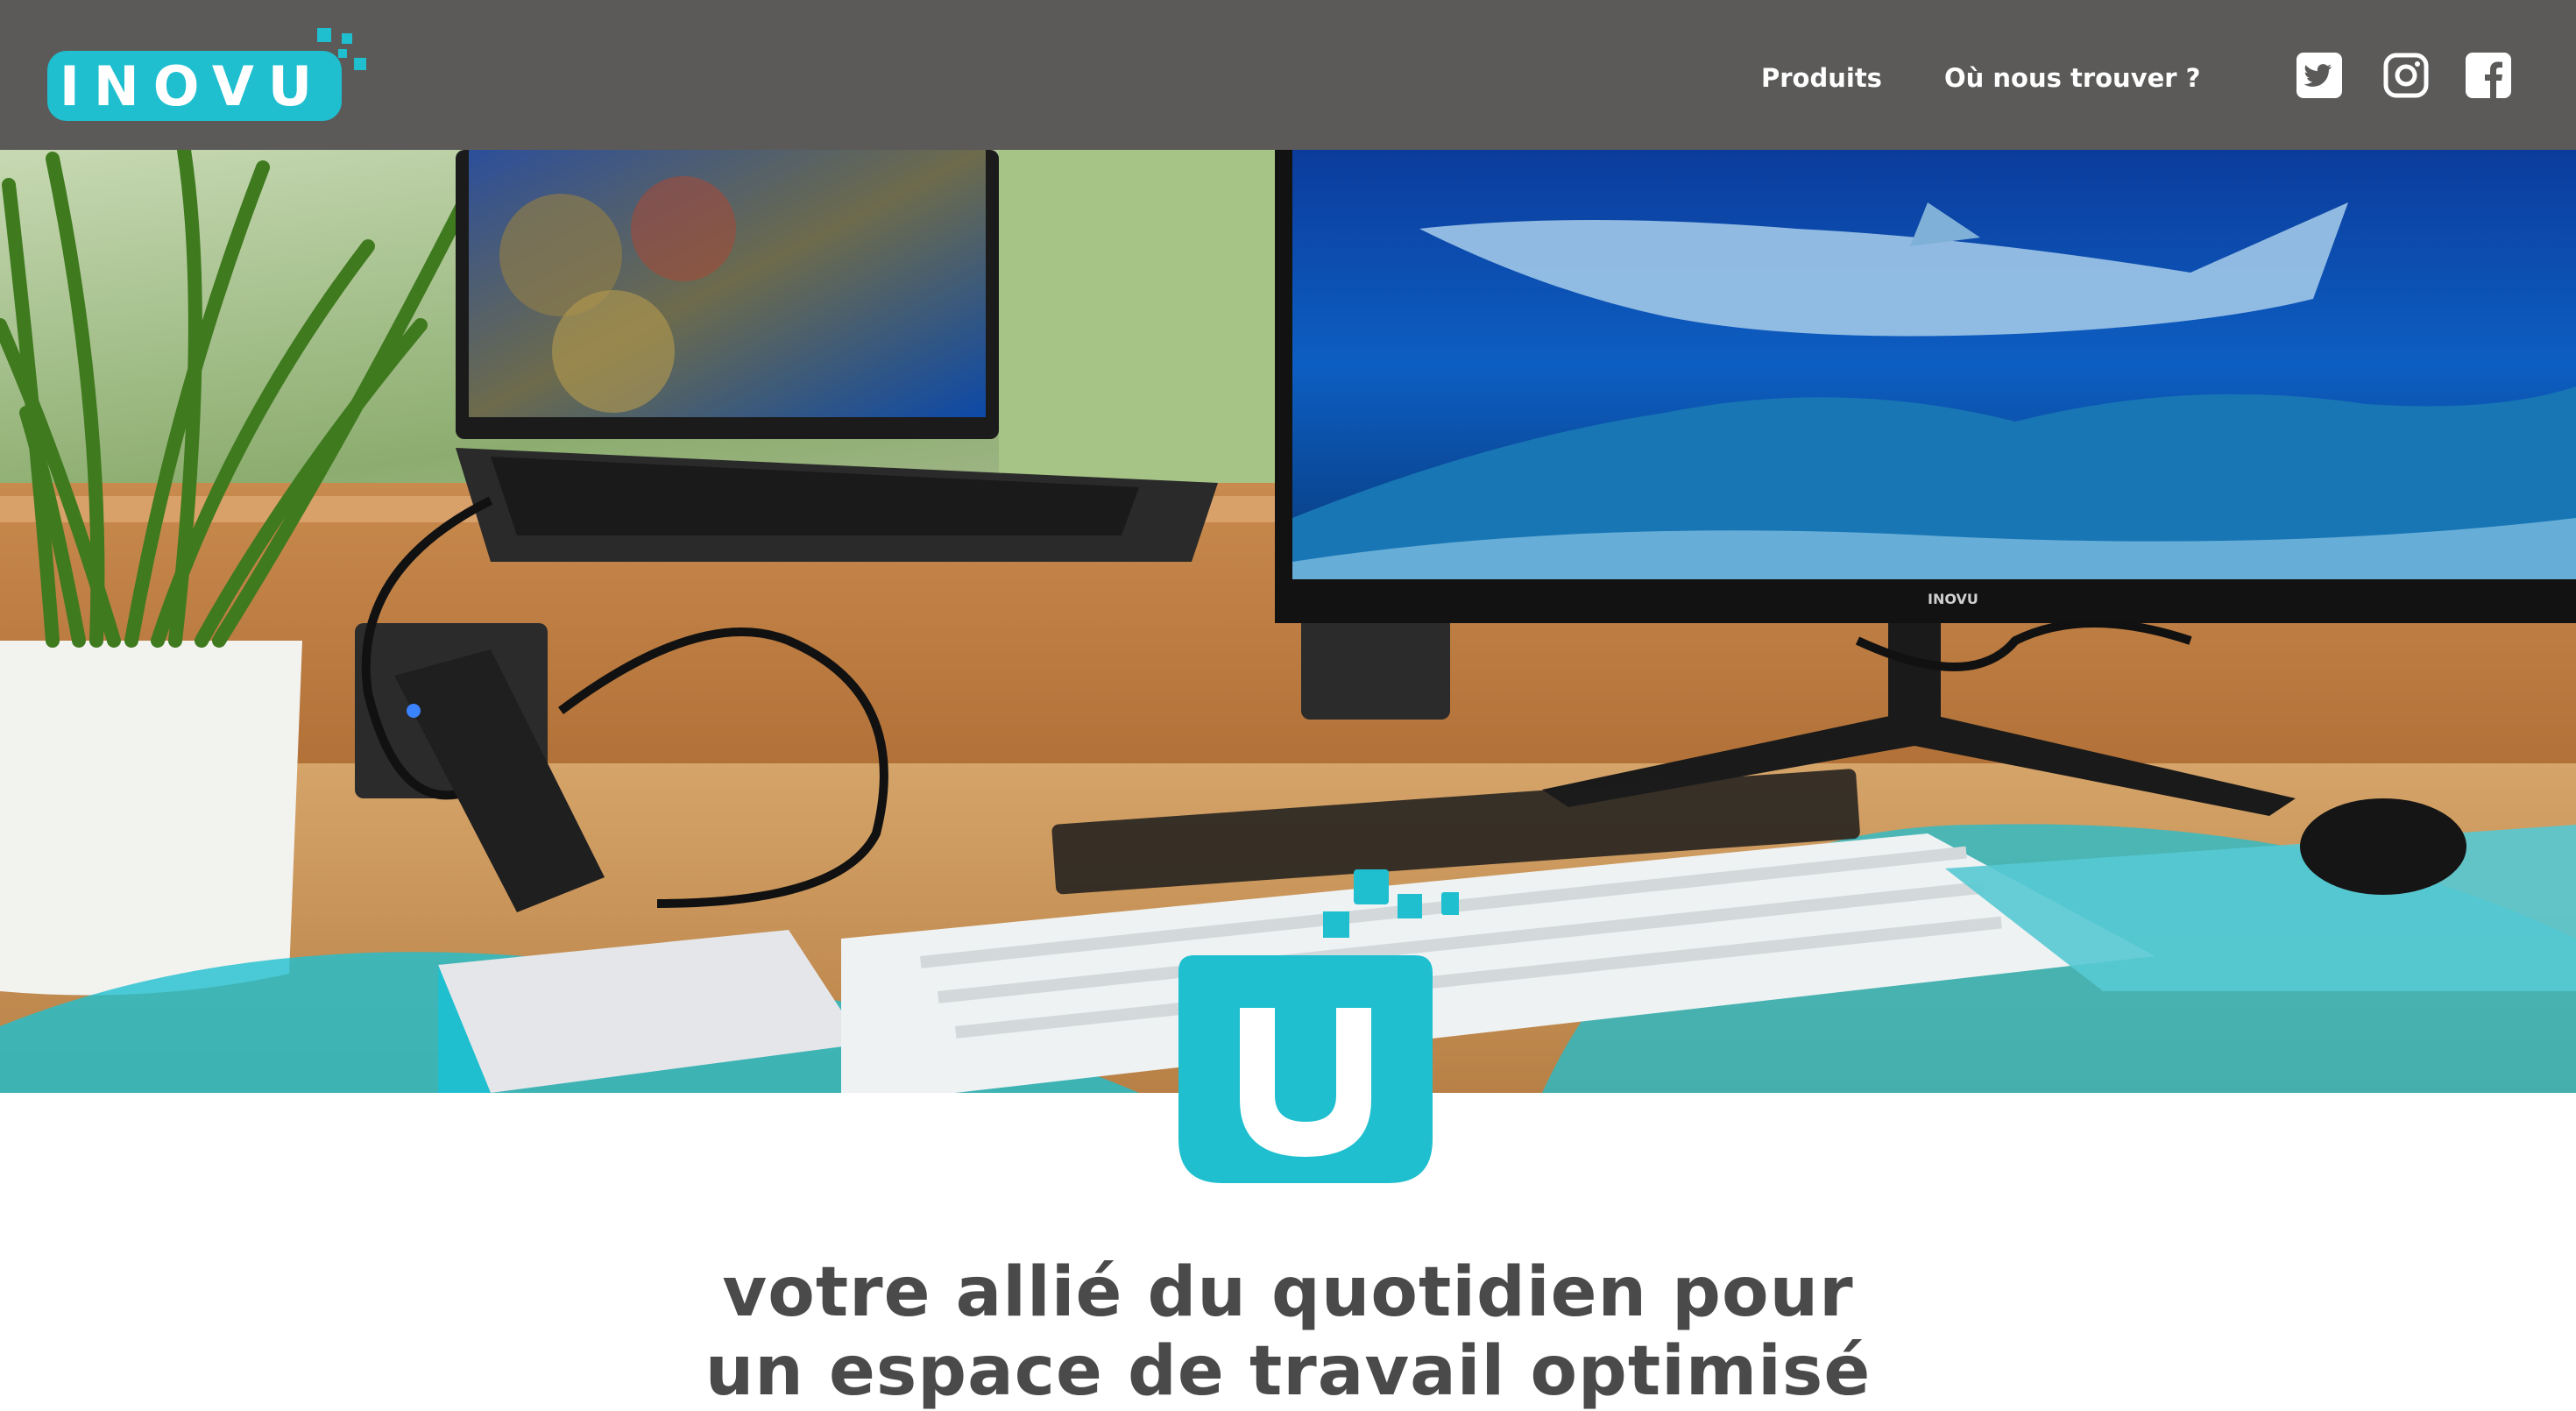 The image size is (2576, 1411). Describe the element at coordinates (1288, 75) in the screenshot. I see `site-header: INOVU Produits Où nous trouver ?` at that location.